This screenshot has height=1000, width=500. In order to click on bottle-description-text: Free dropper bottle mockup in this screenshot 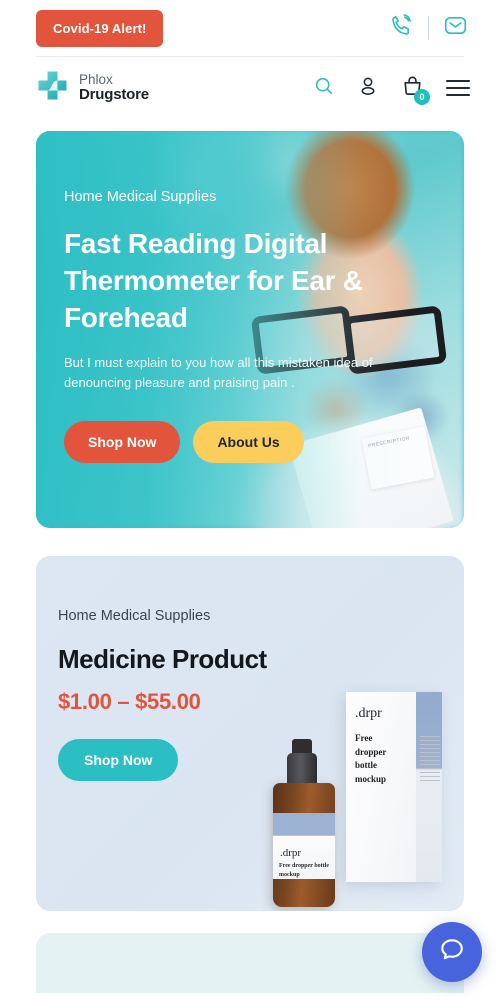, I will do `click(304, 870)`.